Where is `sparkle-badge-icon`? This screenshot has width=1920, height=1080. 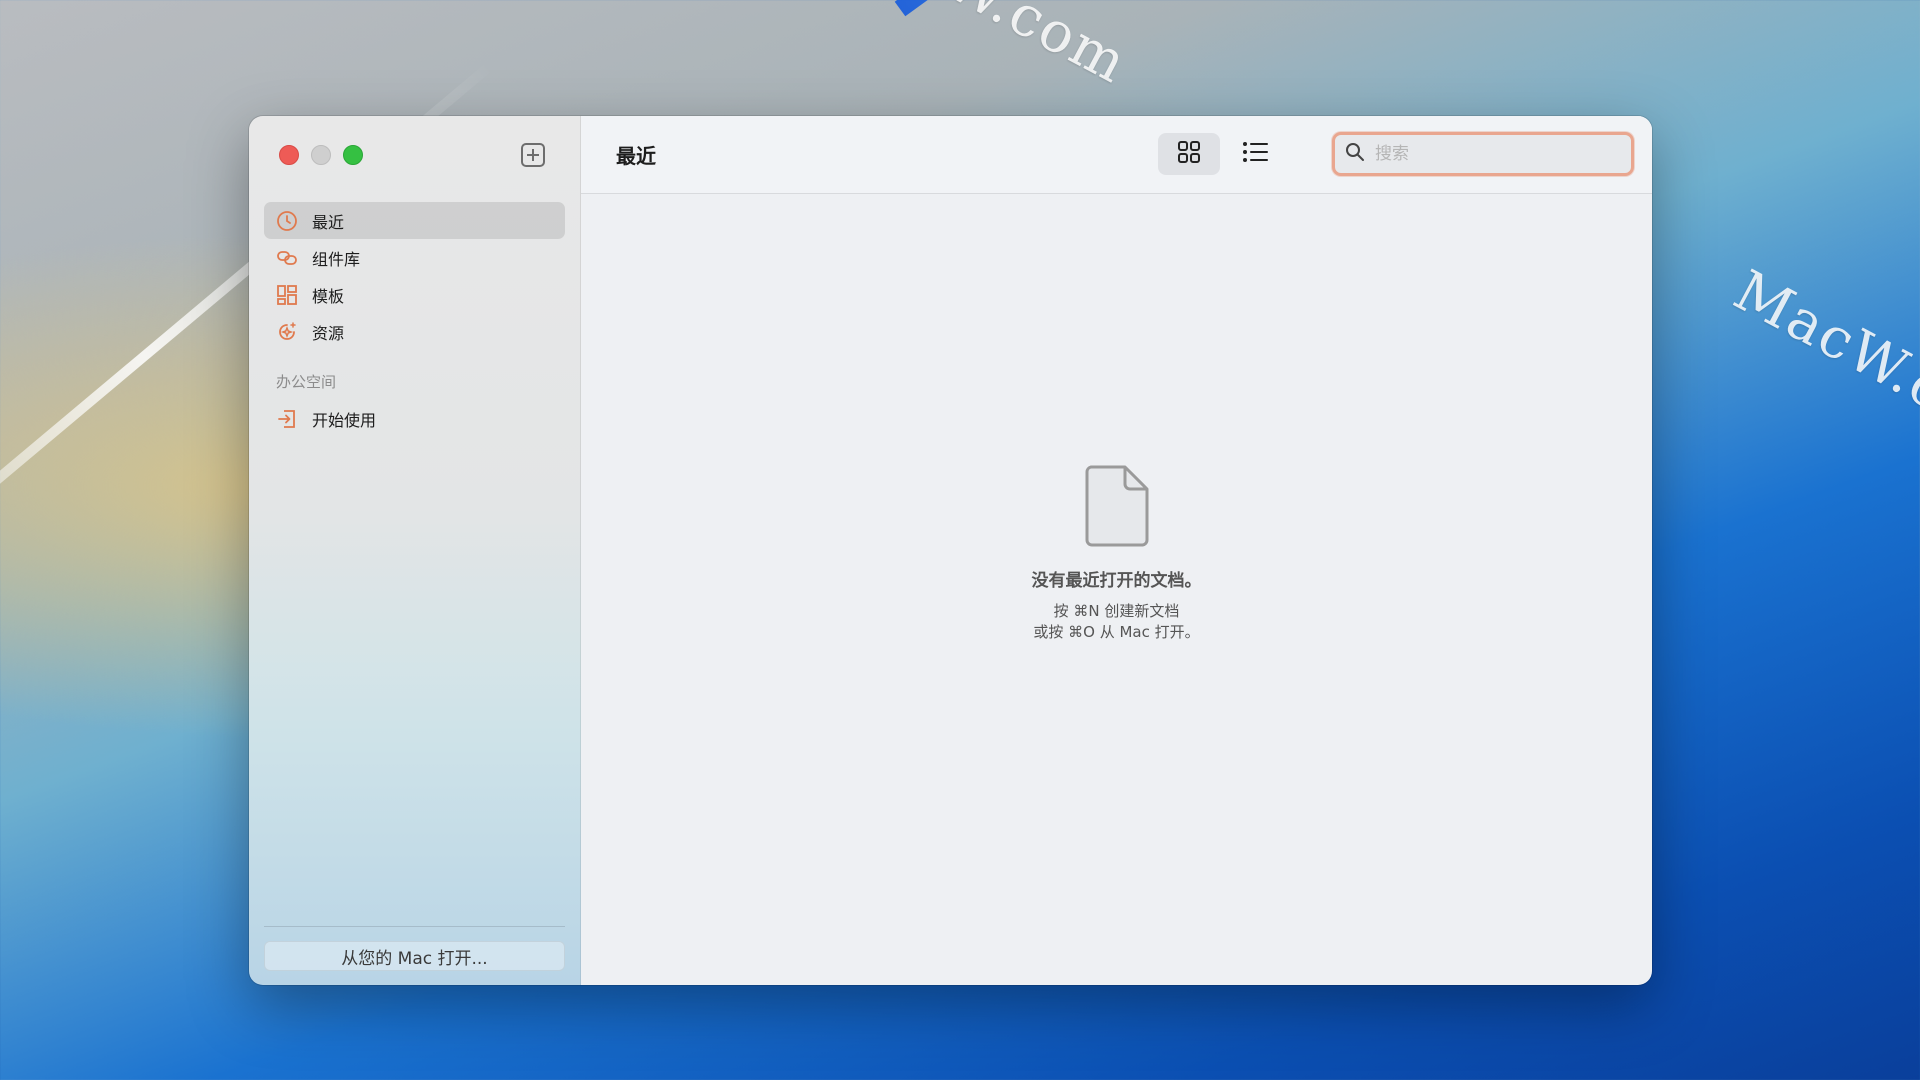
sparkle-badge-icon is located at coordinates (287, 332).